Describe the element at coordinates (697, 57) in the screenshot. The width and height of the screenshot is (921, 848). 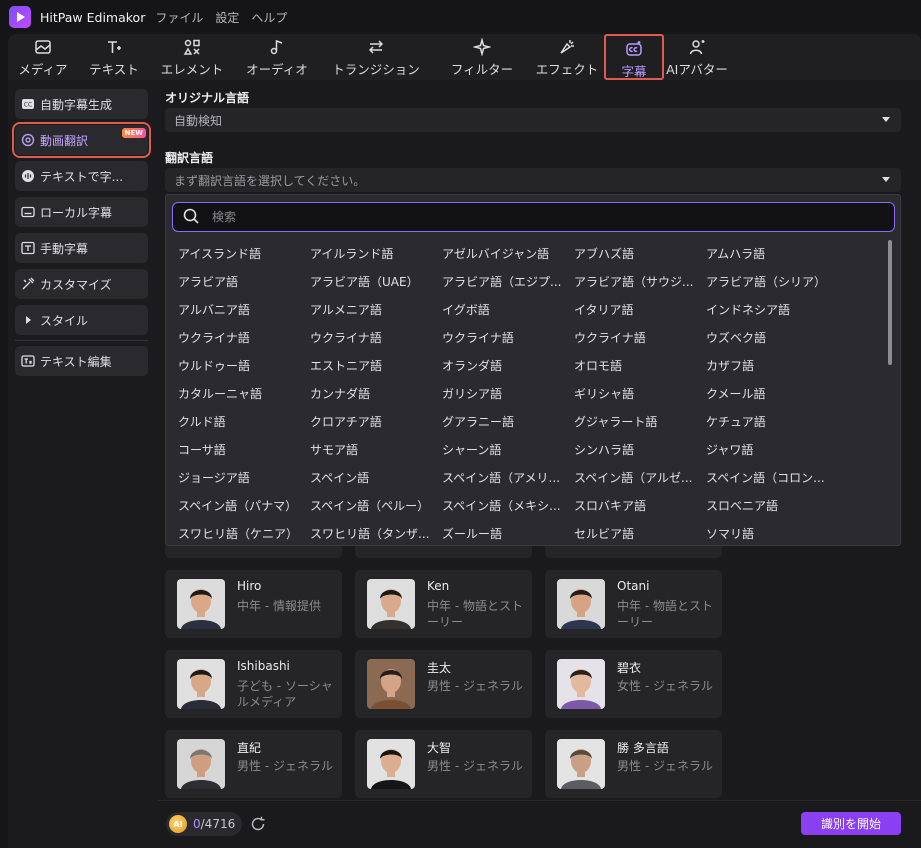
I see `tab-ai-avatar: AIアバター` at that location.